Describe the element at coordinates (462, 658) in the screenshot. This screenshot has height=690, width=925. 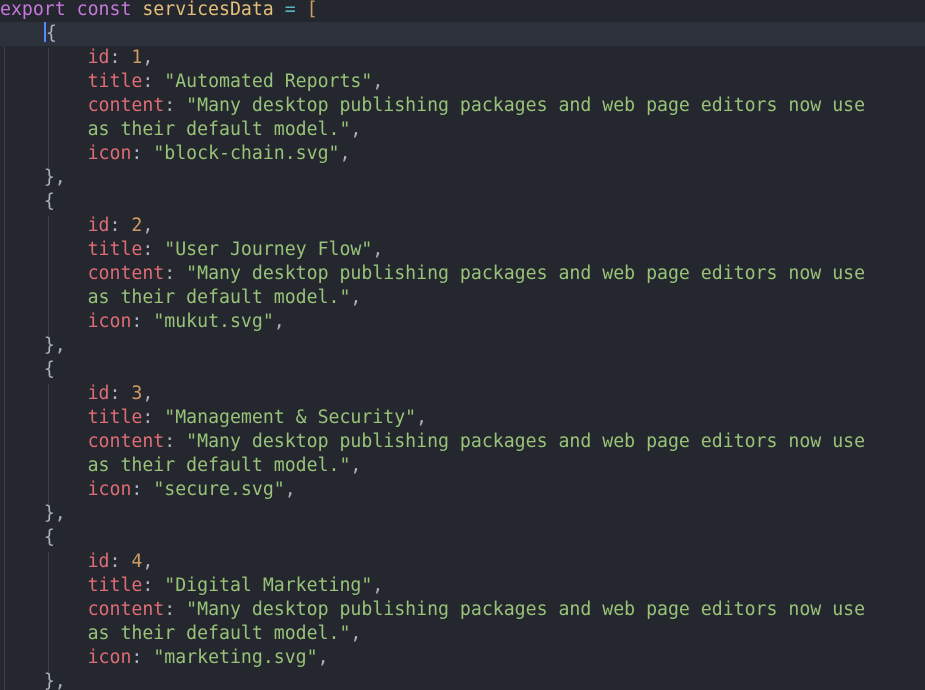
I see `code-line-icon: icon: "marketing.svg",` at that location.